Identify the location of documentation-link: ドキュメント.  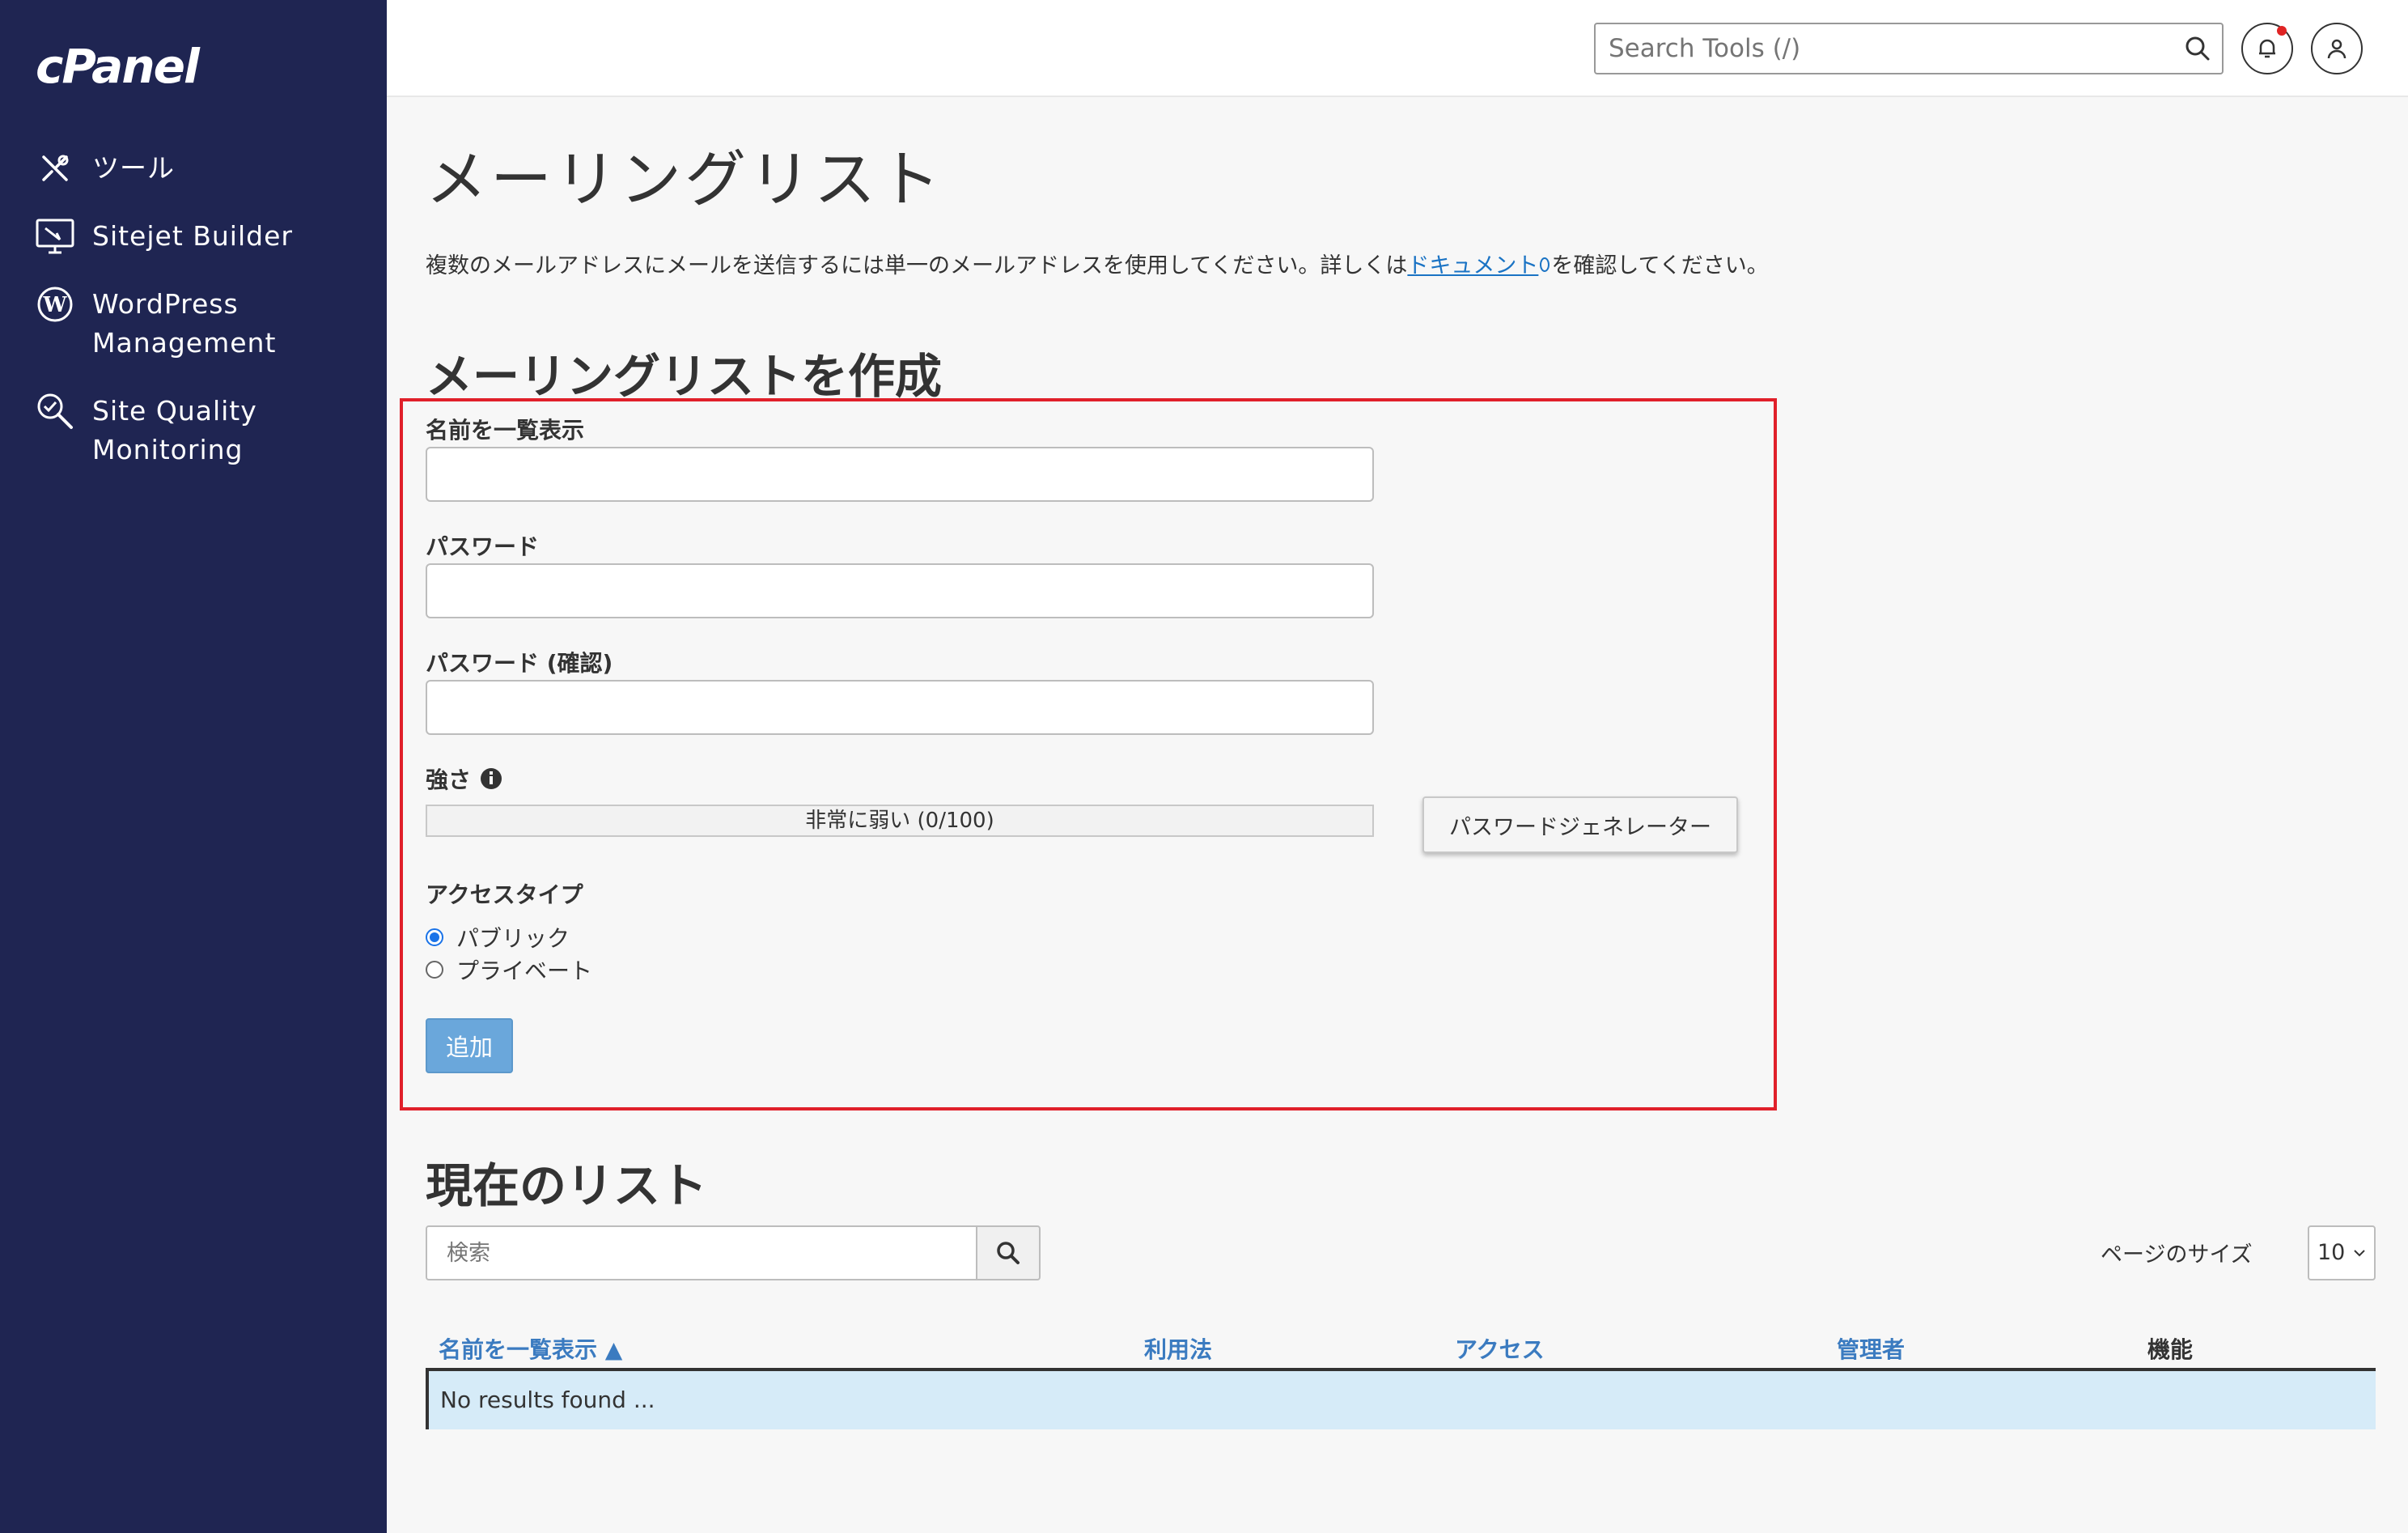
(1479, 265).